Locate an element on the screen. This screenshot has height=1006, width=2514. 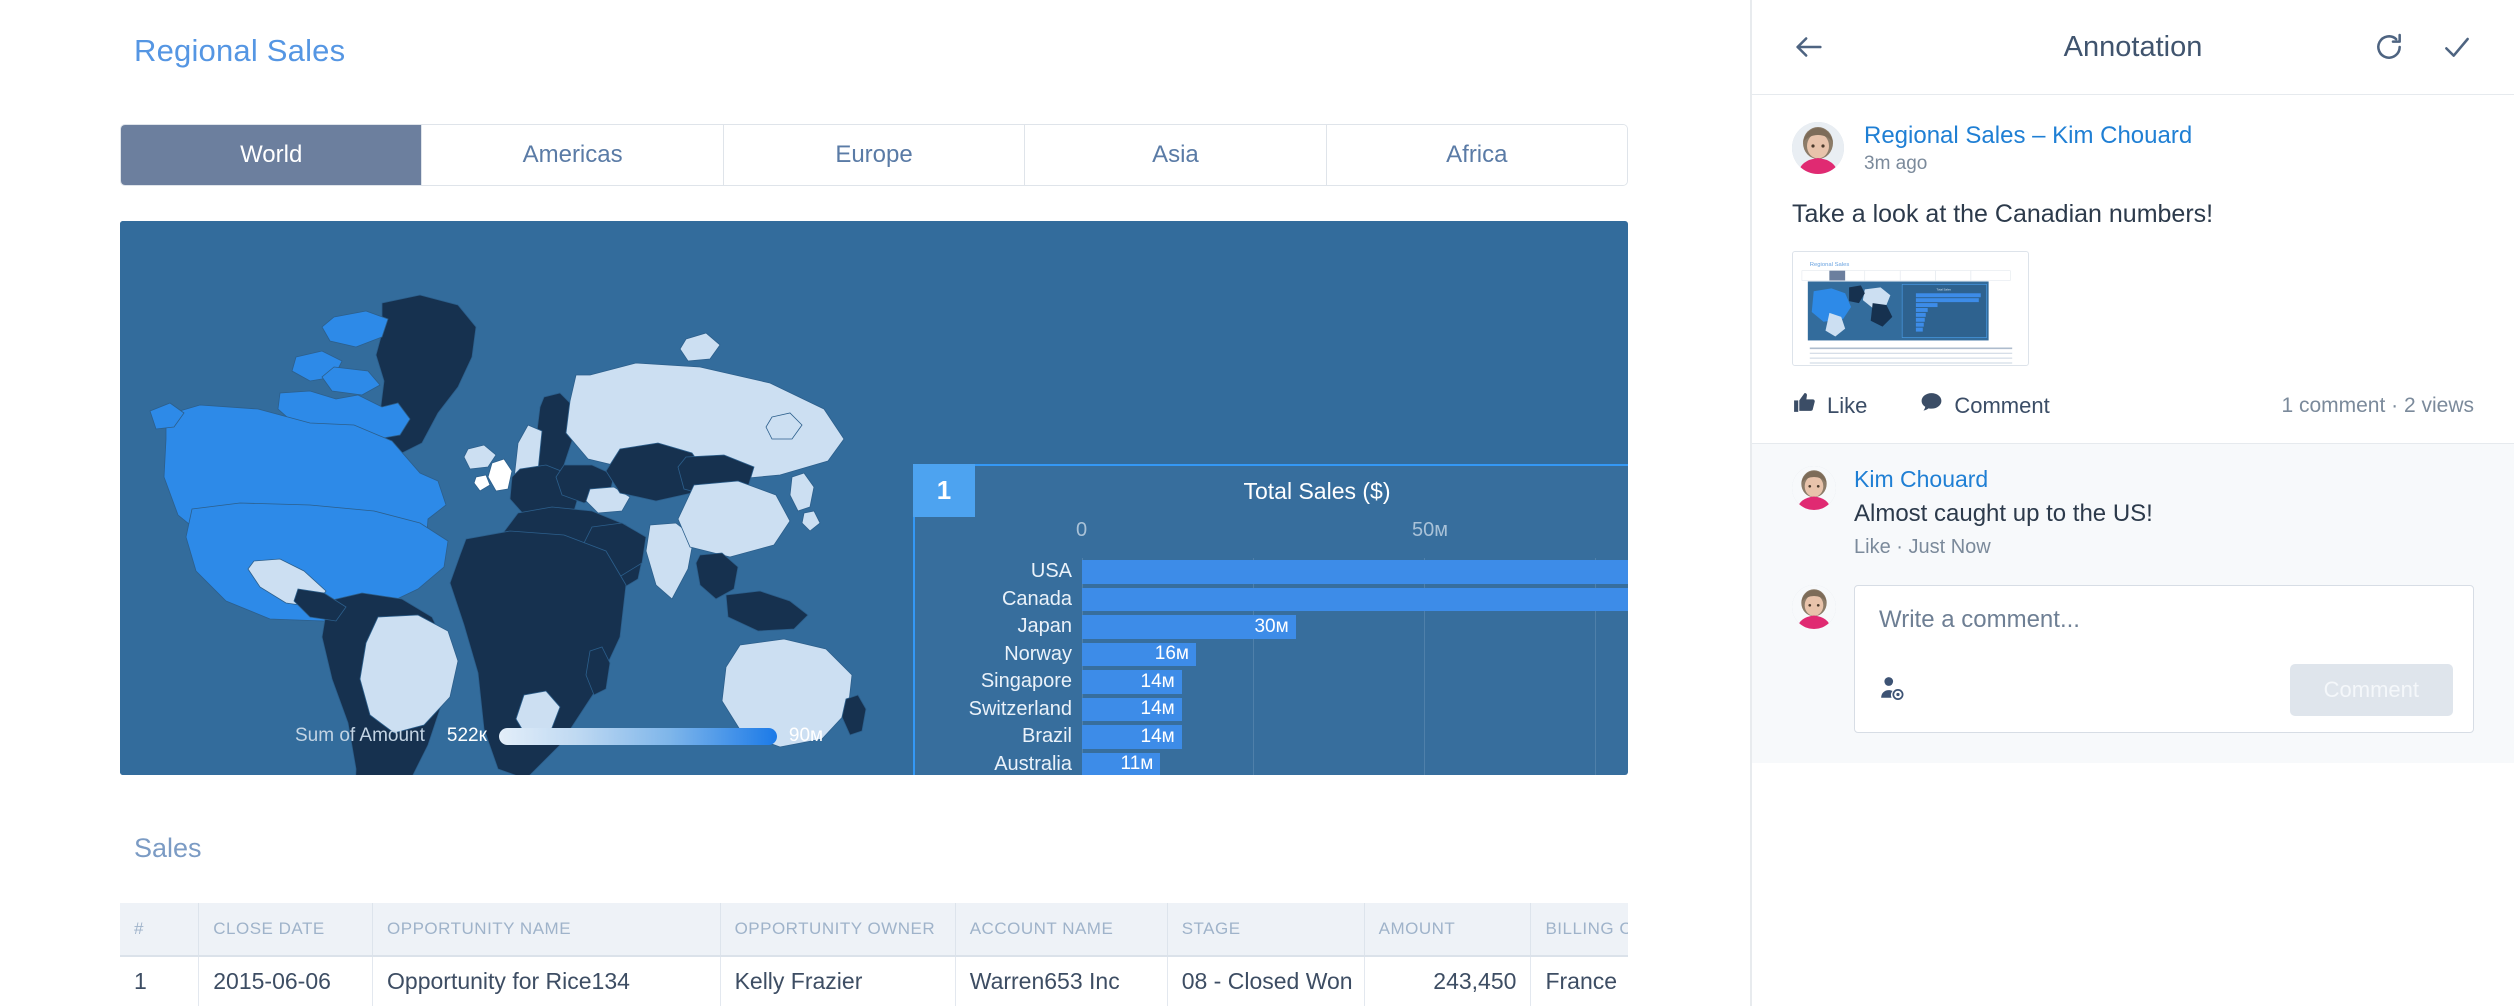
tab-europe: Europe is located at coordinates (874, 155).